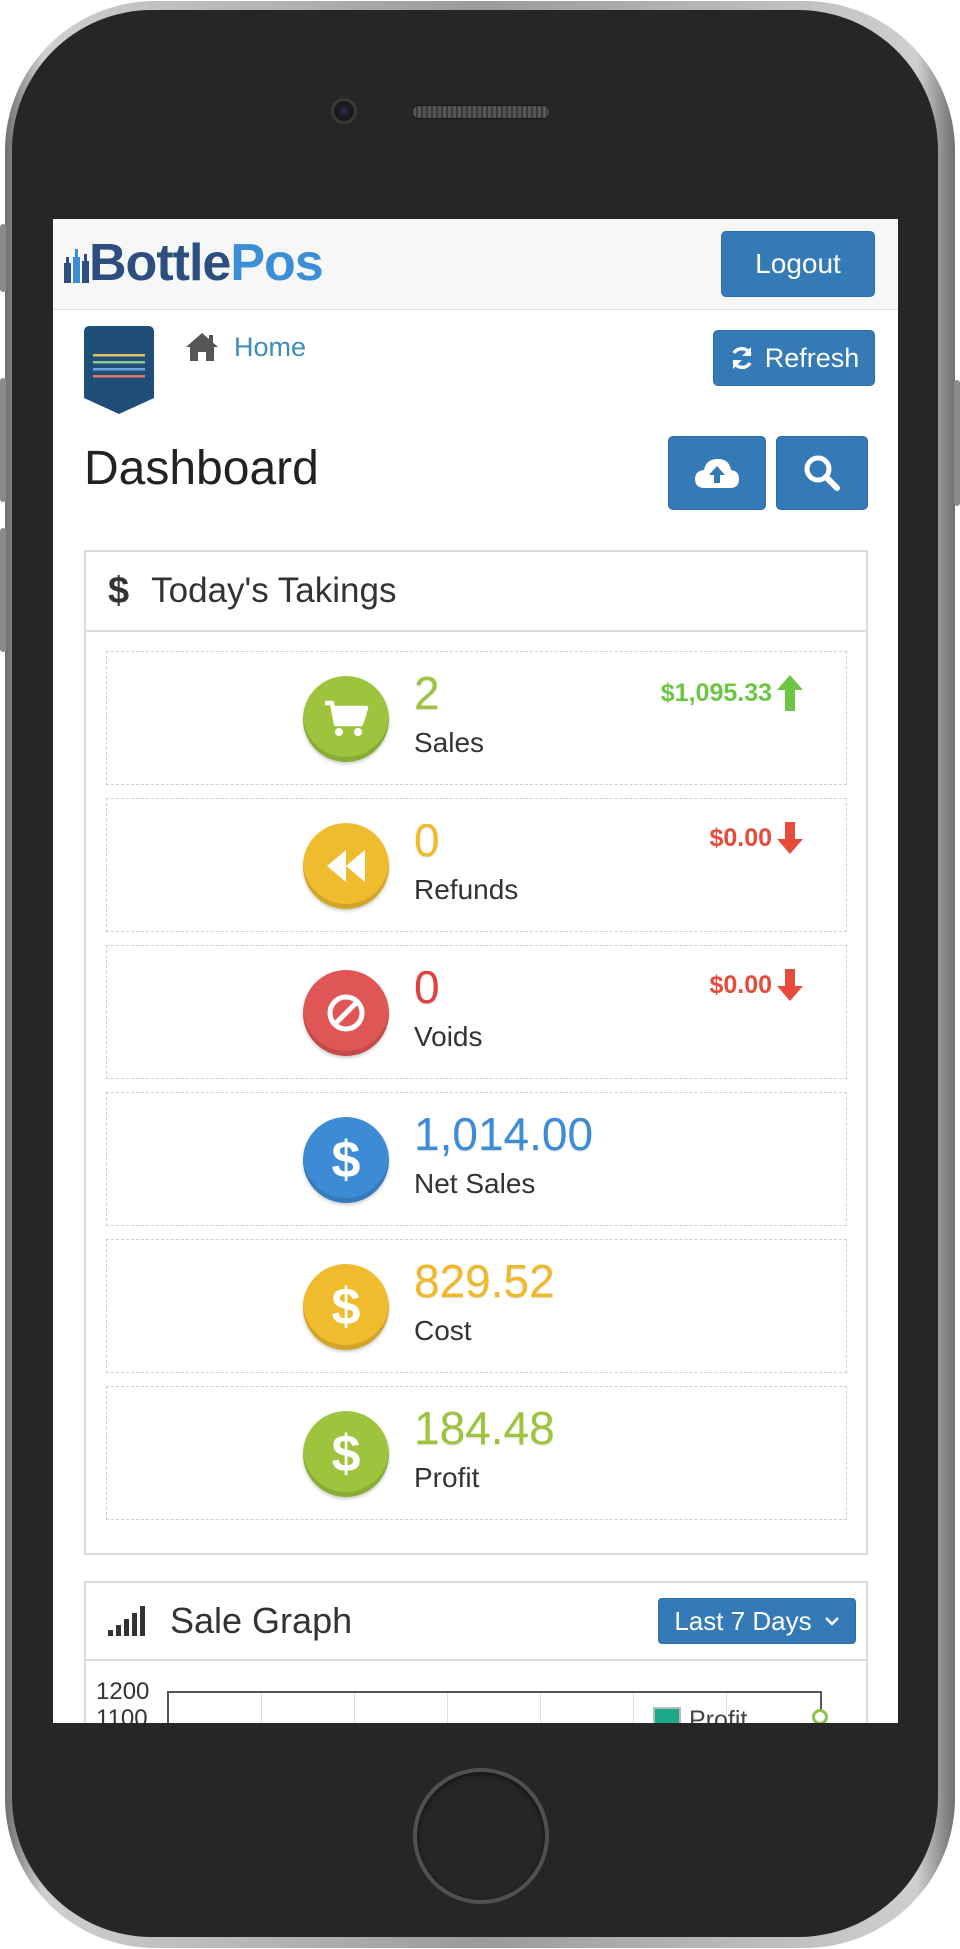 The height and width of the screenshot is (1949, 960). What do you see at coordinates (466, 889) in the screenshot?
I see `refunds-label: Refunds` at bounding box center [466, 889].